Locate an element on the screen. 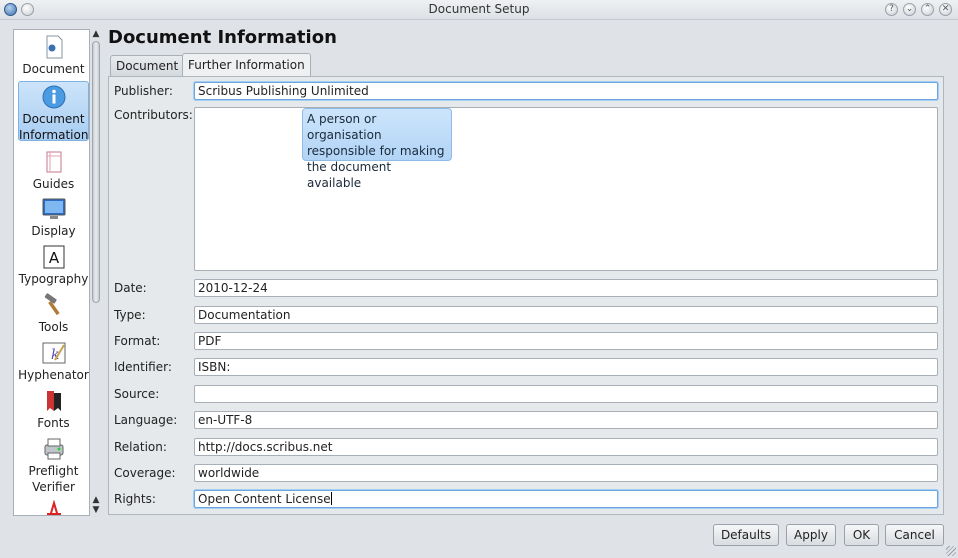 This screenshot has height=558, width=958. sidebar-item-tools: Tools is located at coordinates (53, 313).